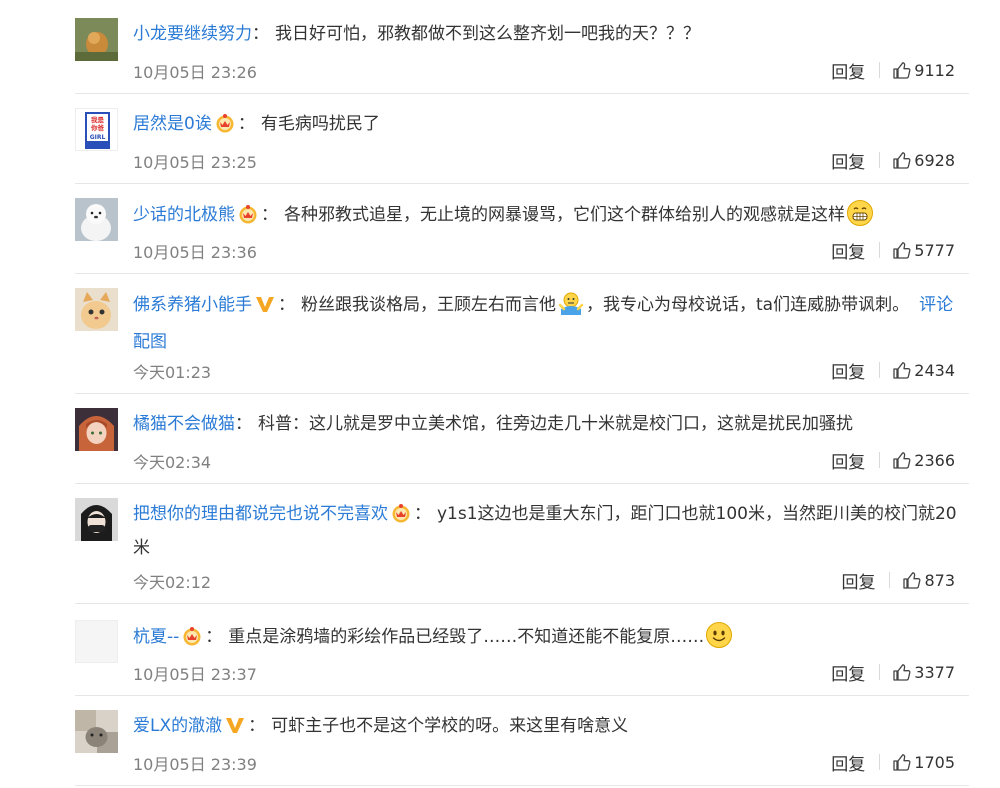 The width and height of the screenshot is (1000, 788). I want to click on smile-emoji-icon, so click(719, 640).